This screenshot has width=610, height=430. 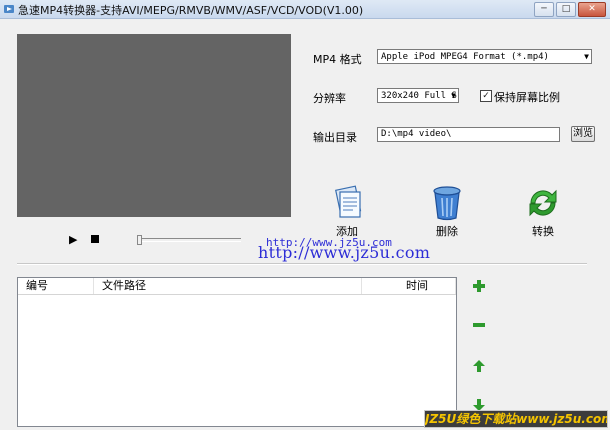 What do you see at coordinates (543, 231) in the screenshot?
I see `convert-button-label: 转换` at bounding box center [543, 231].